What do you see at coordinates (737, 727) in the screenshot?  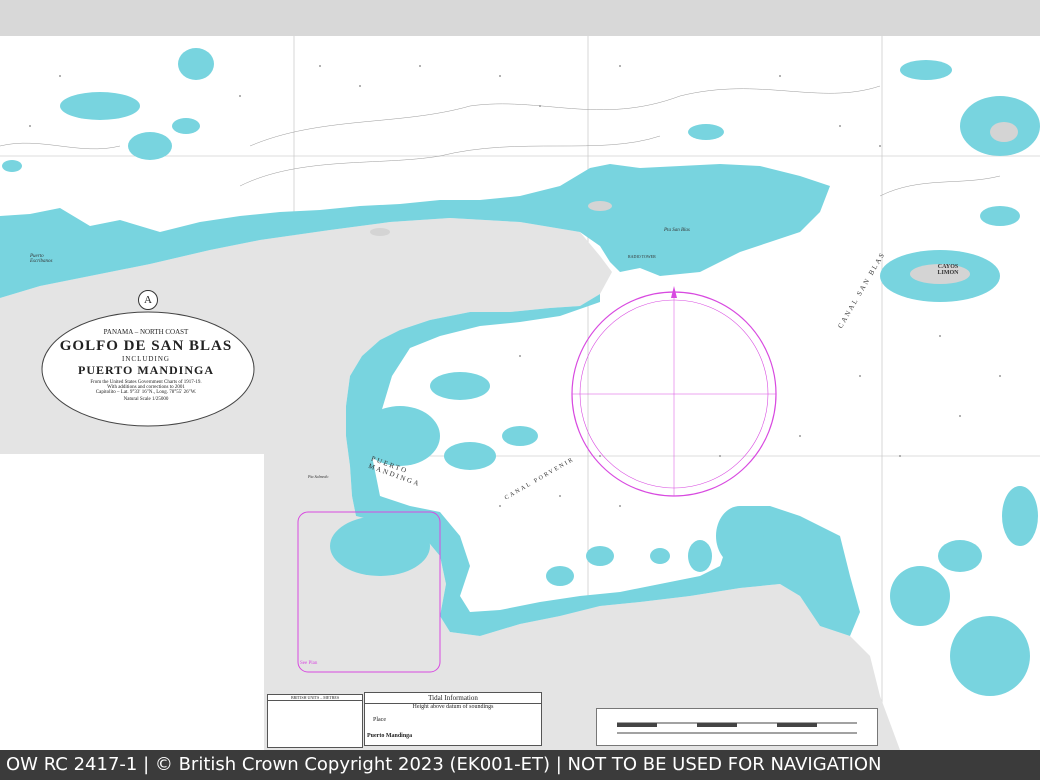 I see `scale-bar` at bounding box center [737, 727].